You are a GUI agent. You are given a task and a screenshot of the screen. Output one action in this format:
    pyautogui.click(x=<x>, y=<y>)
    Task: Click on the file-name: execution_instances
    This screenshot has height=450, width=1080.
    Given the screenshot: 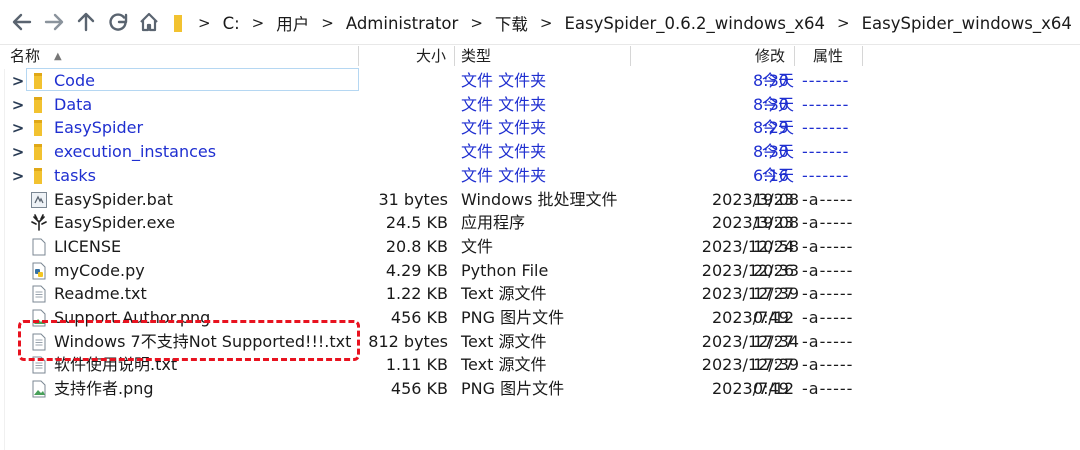 What is the action you would take?
    pyautogui.click(x=135, y=152)
    